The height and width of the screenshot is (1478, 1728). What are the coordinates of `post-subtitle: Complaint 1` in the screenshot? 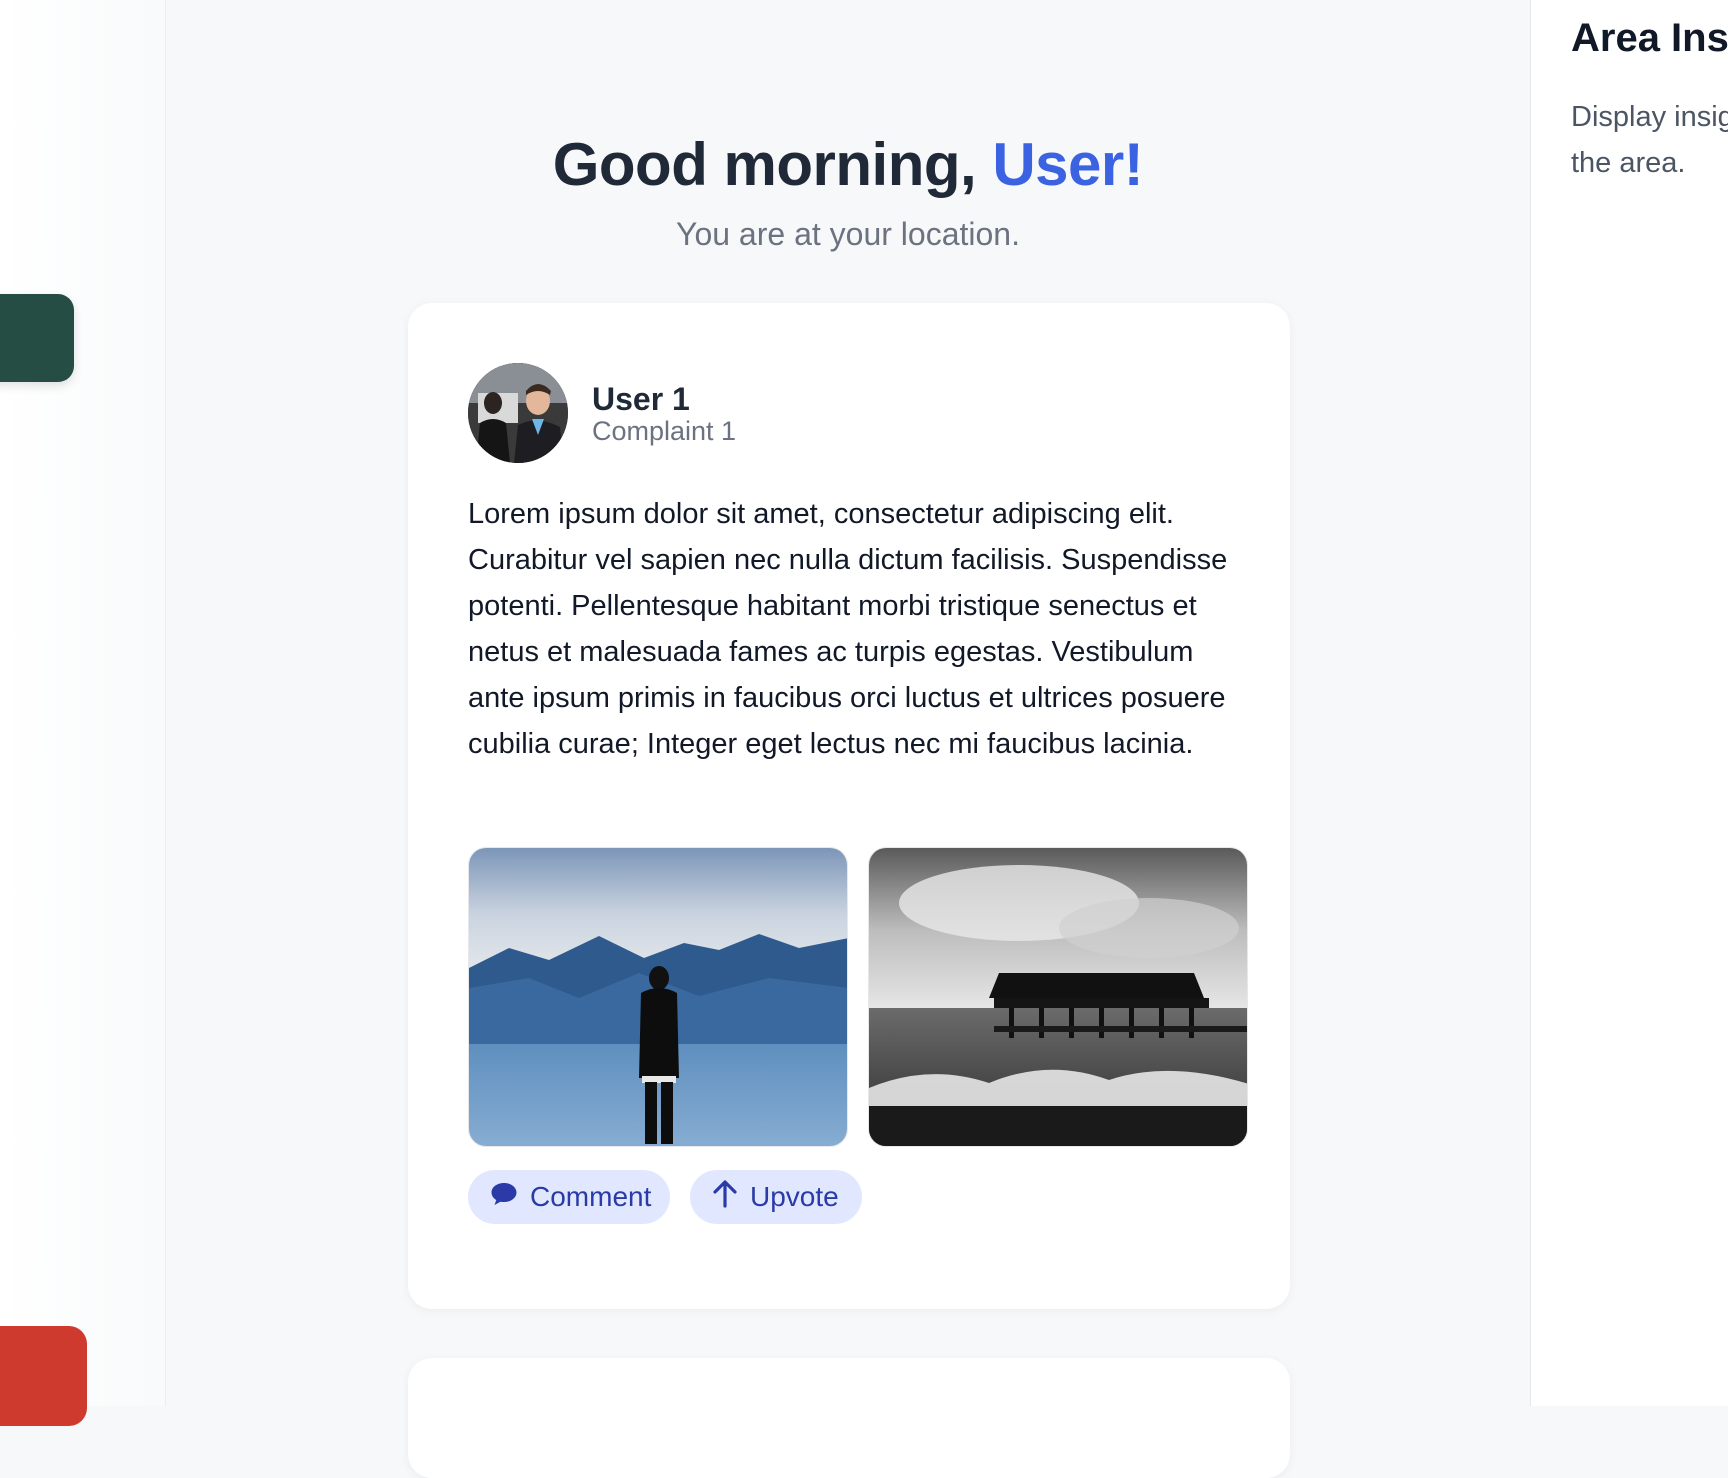 It's located at (664, 431).